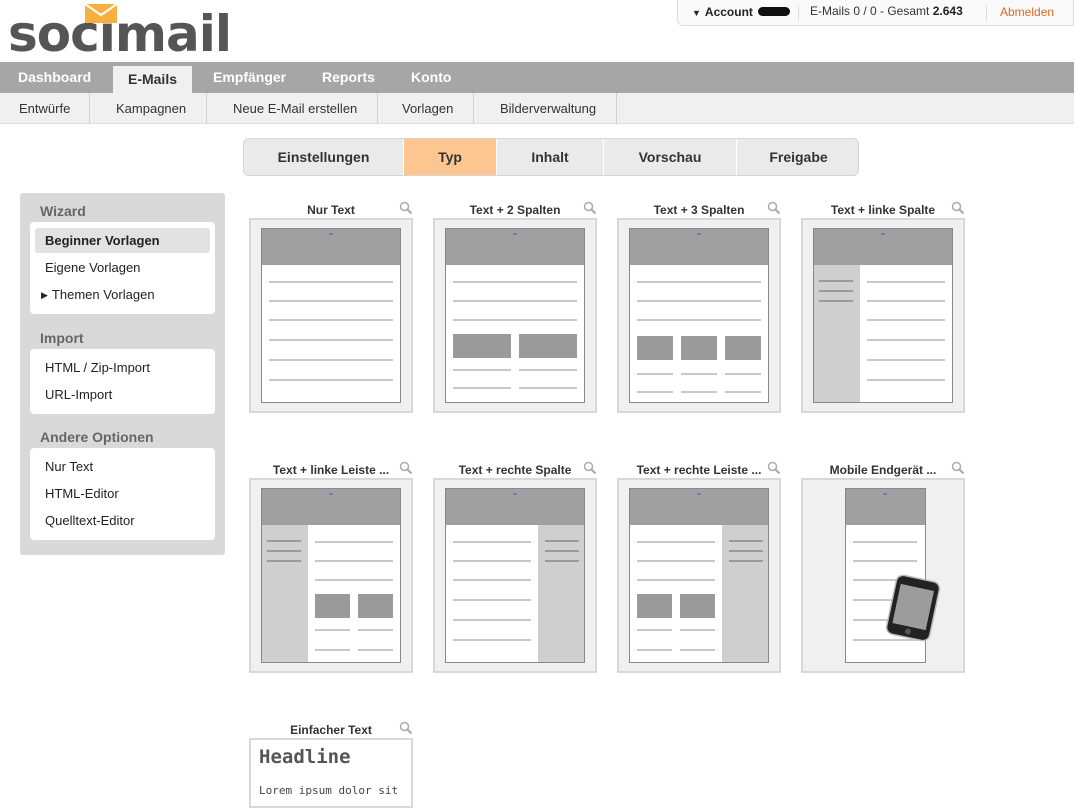 This screenshot has height=808, width=1074. What do you see at coordinates (45, 108) in the screenshot?
I see `subnav-entwuerfe: Entwürfe` at bounding box center [45, 108].